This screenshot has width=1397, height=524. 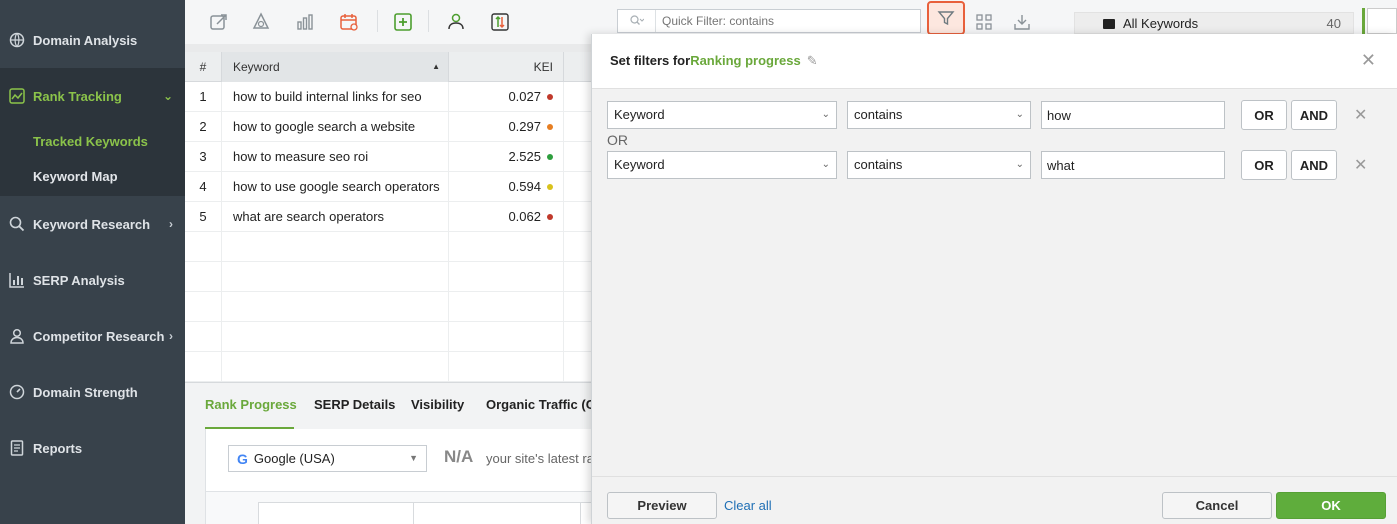 I want to click on tab-rank-progress: Rank Progress, so click(x=251, y=404).